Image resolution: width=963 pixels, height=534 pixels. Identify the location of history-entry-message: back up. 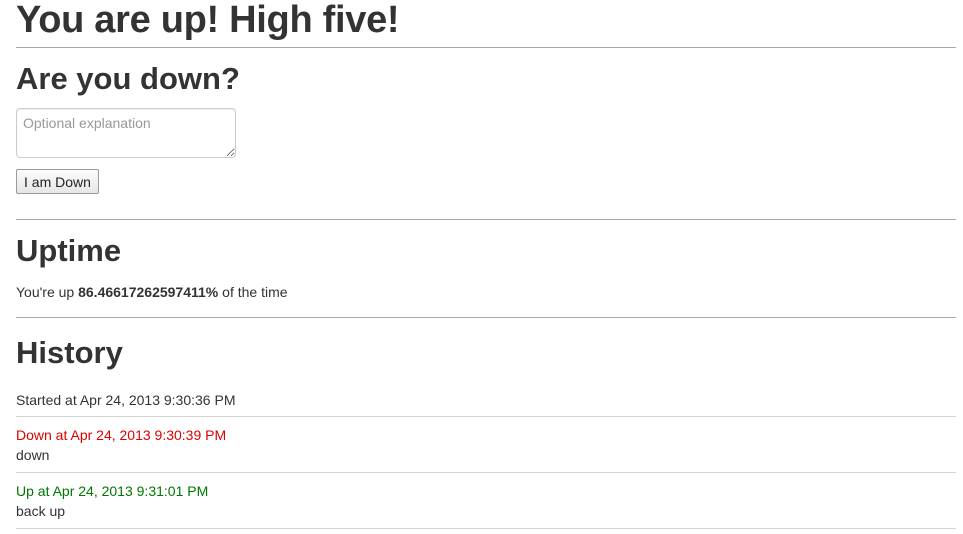
(41, 511).